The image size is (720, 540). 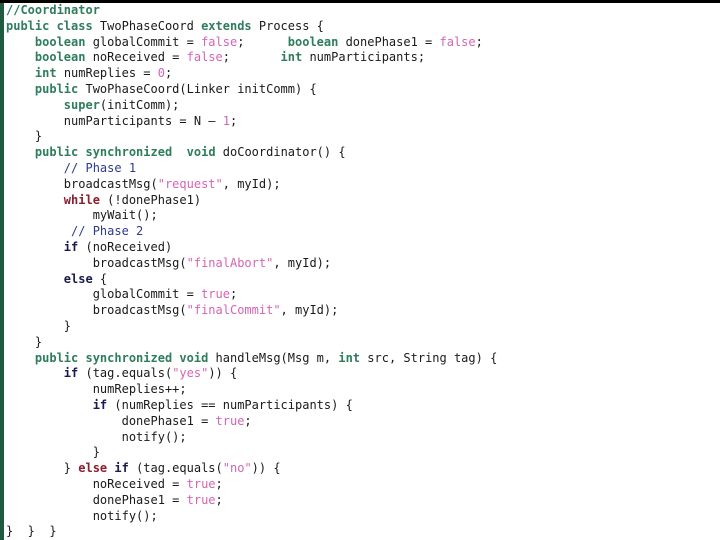 I want to click on code-token-plain: (numReplies == numParticipants) {, so click(x=233, y=404).